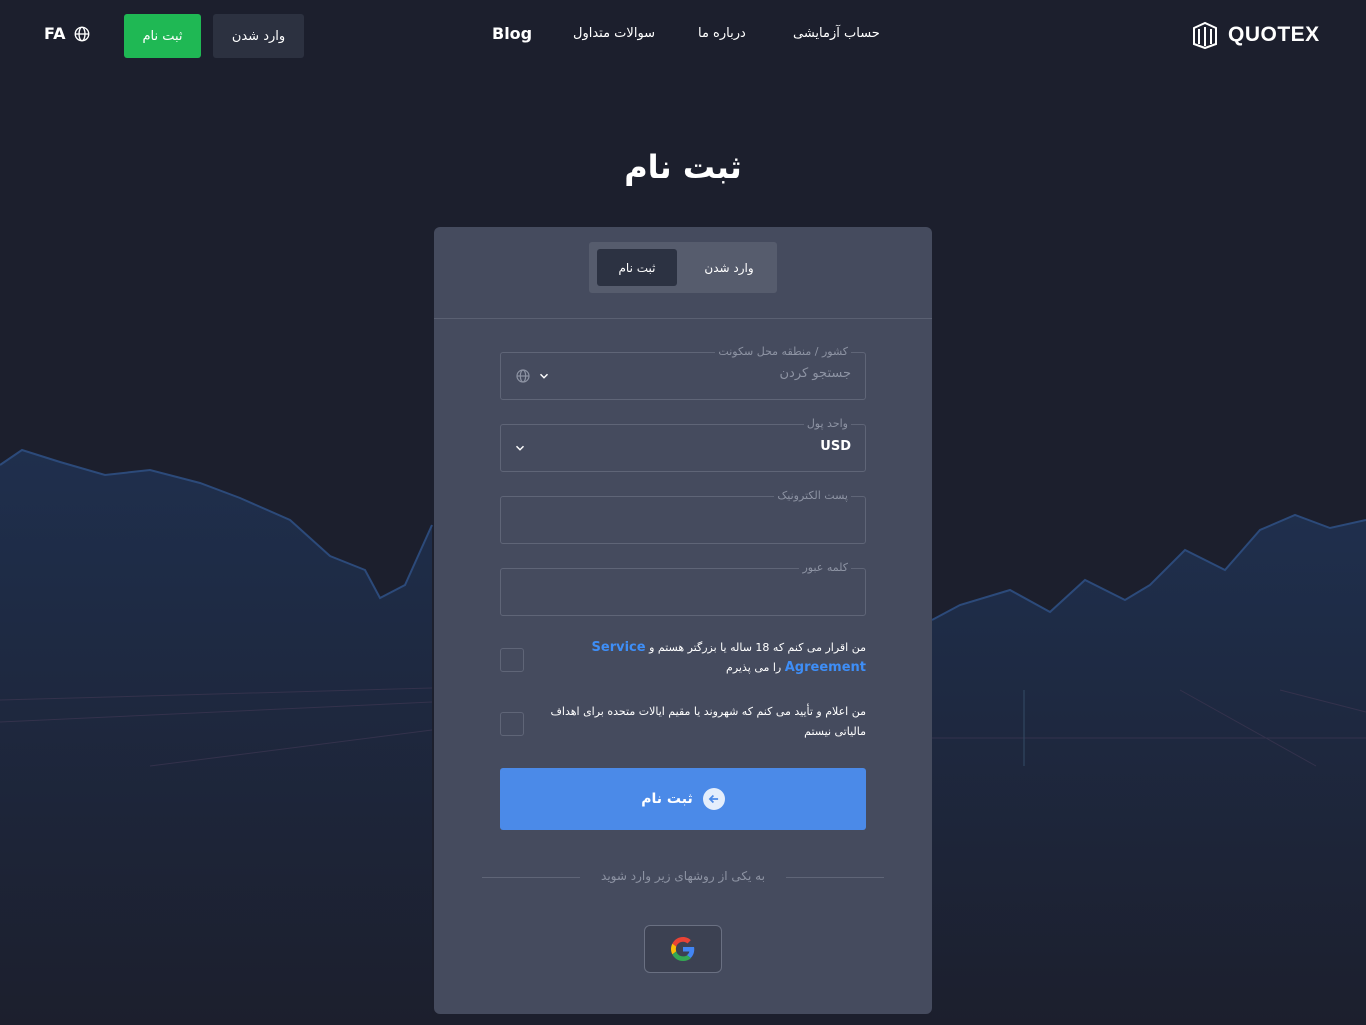  Describe the element at coordinates (683, 167) in the screenshot. I see `page-title: ثبت نام` at that location.